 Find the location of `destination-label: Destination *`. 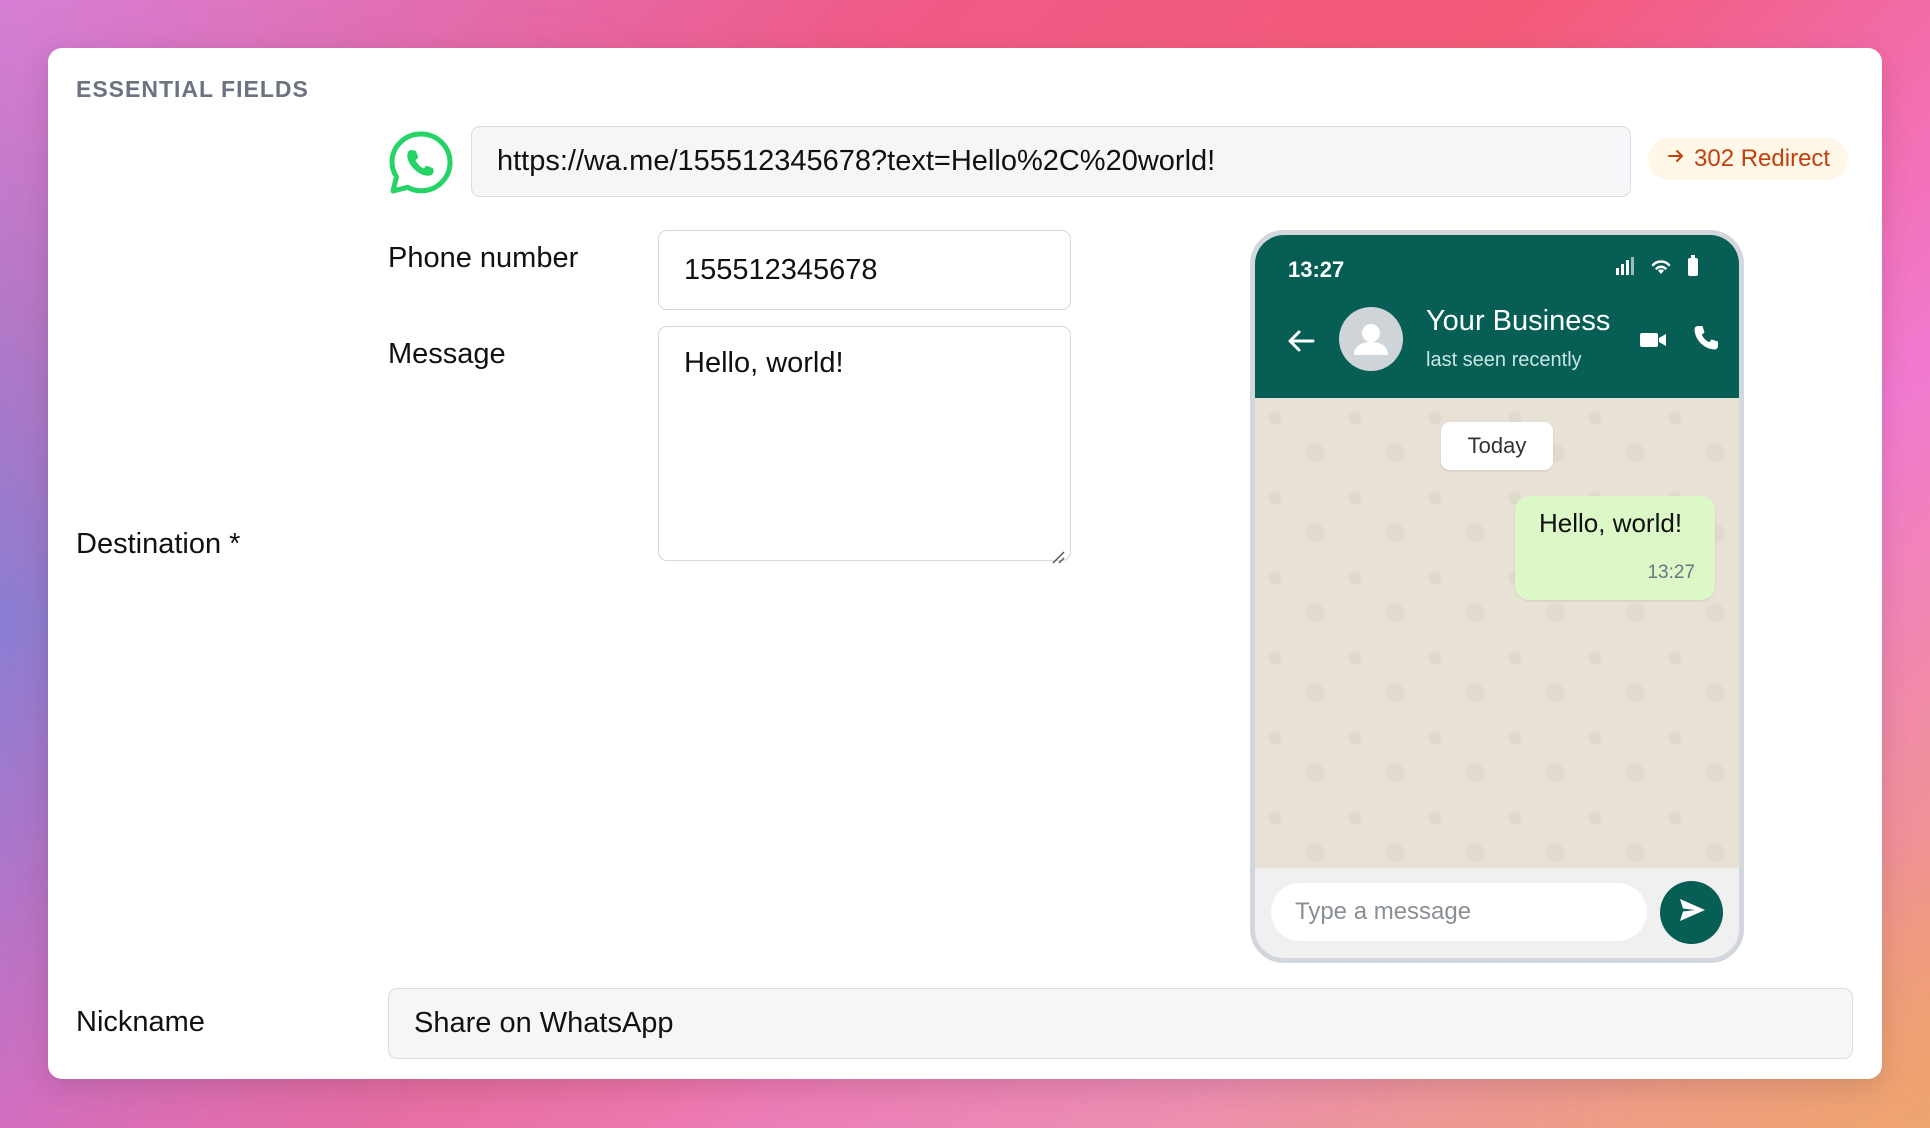

destination-label: Destination * is located at coordinates (158, 544).